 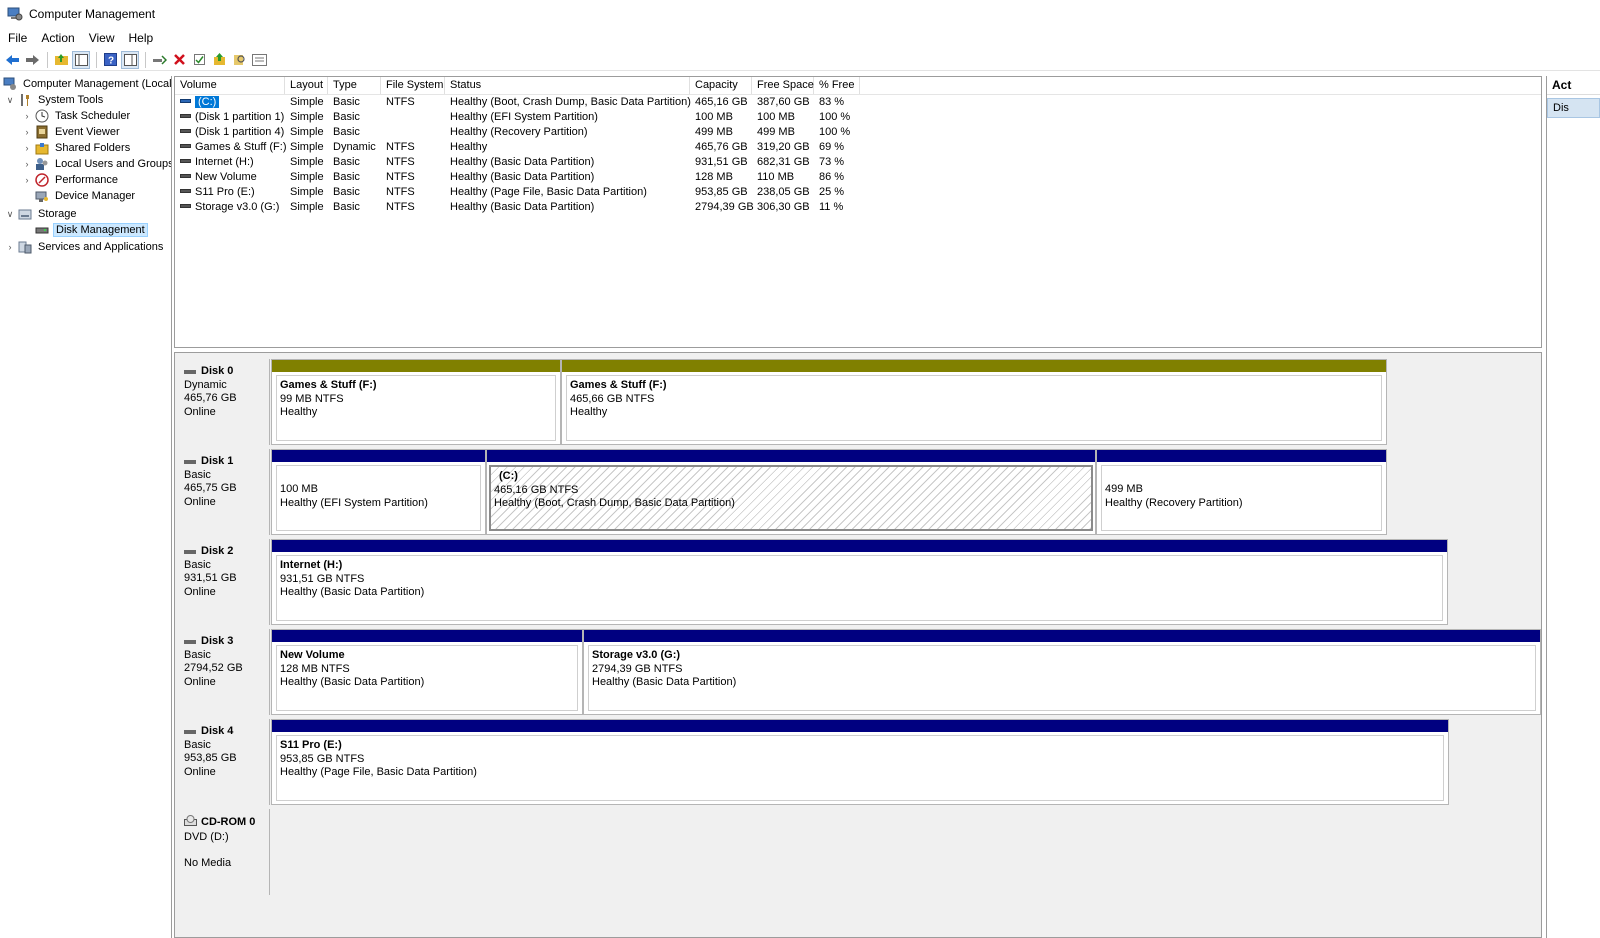 I want to click on help-icon: ?, so click(x=110, y=60).